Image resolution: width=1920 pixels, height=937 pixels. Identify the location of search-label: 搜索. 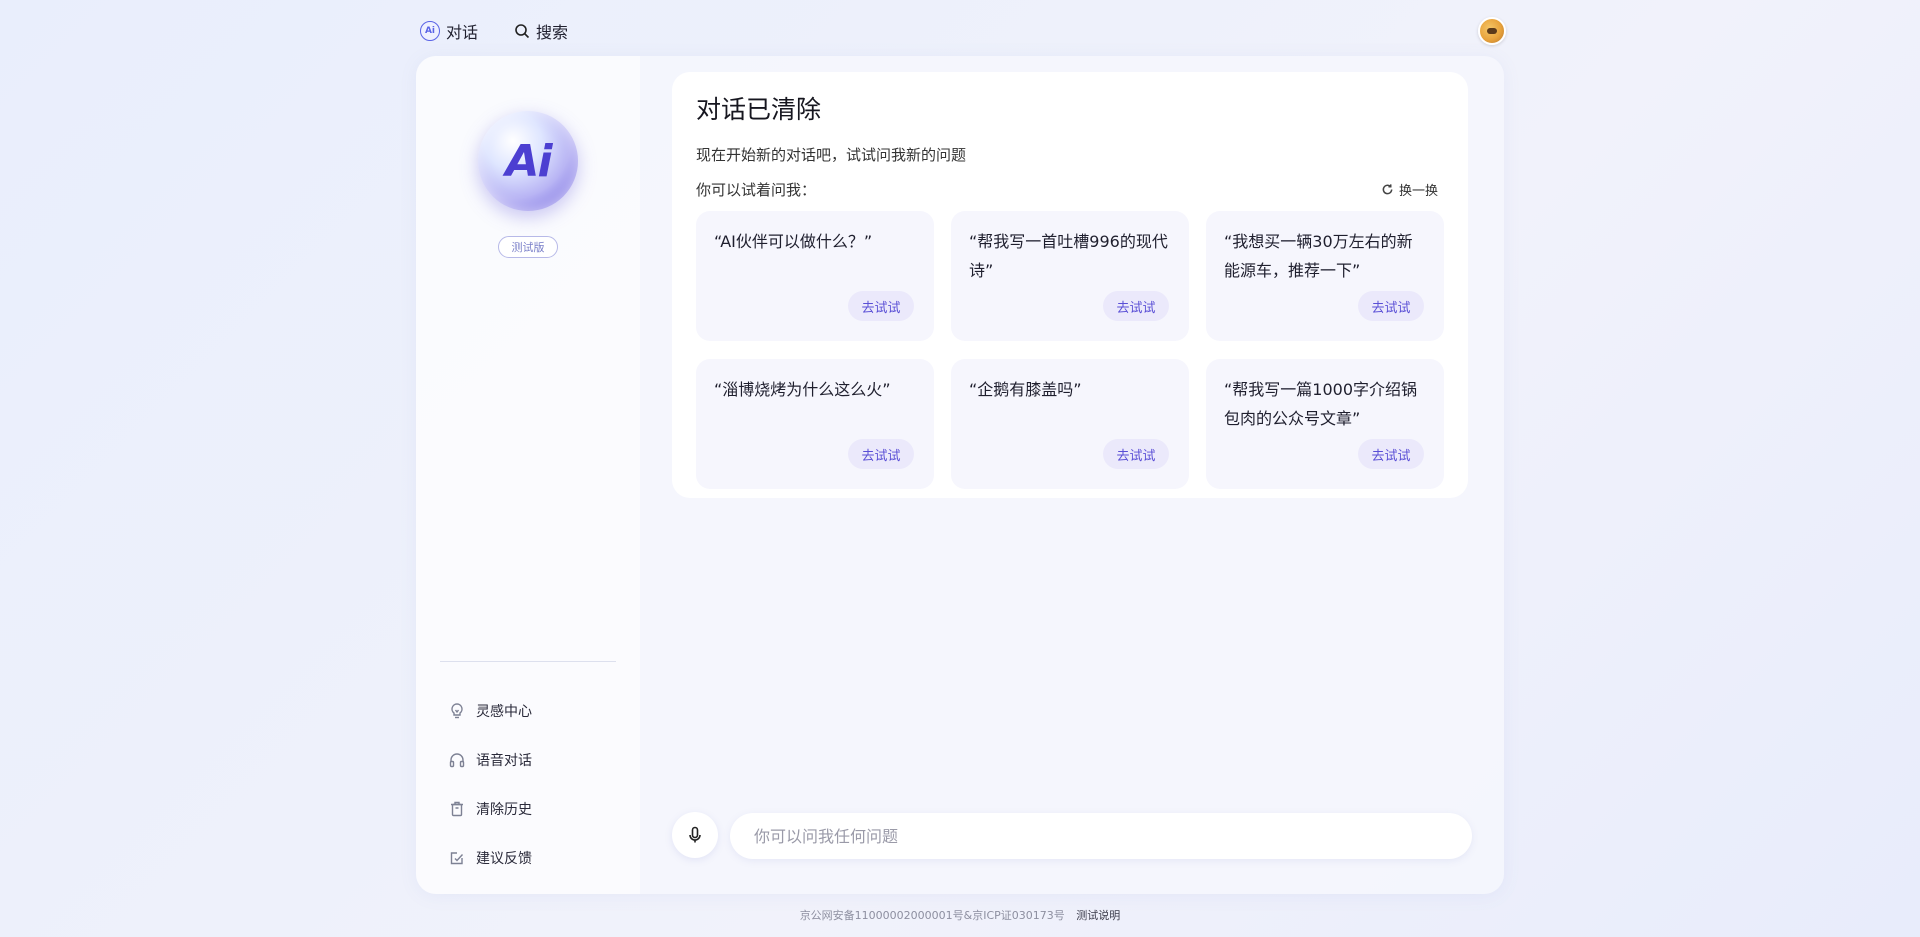
(552, 32).